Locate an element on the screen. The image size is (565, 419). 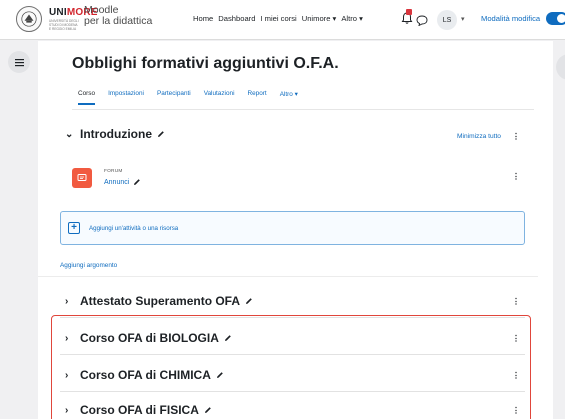
chevron-down-icon: ⌄ is located at coordinates (69, 134).